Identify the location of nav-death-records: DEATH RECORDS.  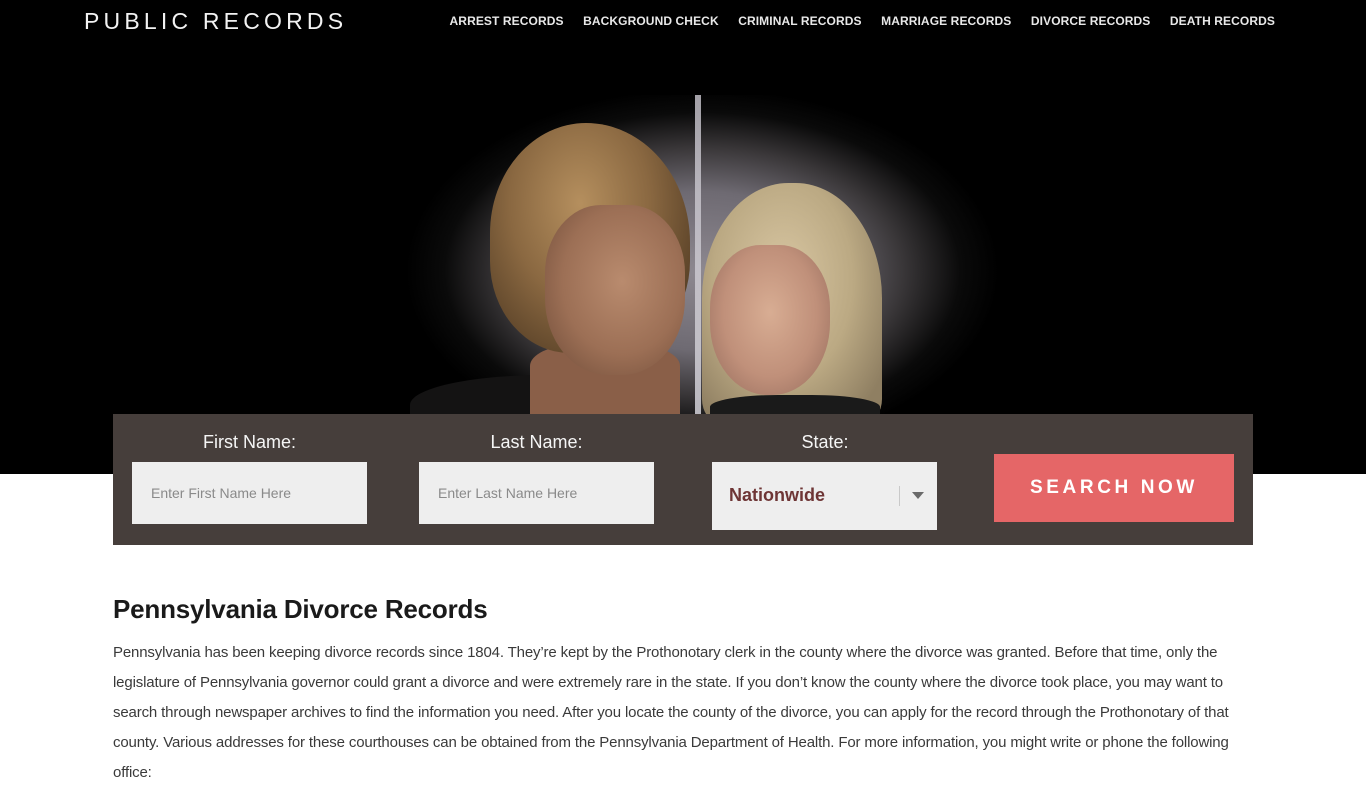
(1222, 21).